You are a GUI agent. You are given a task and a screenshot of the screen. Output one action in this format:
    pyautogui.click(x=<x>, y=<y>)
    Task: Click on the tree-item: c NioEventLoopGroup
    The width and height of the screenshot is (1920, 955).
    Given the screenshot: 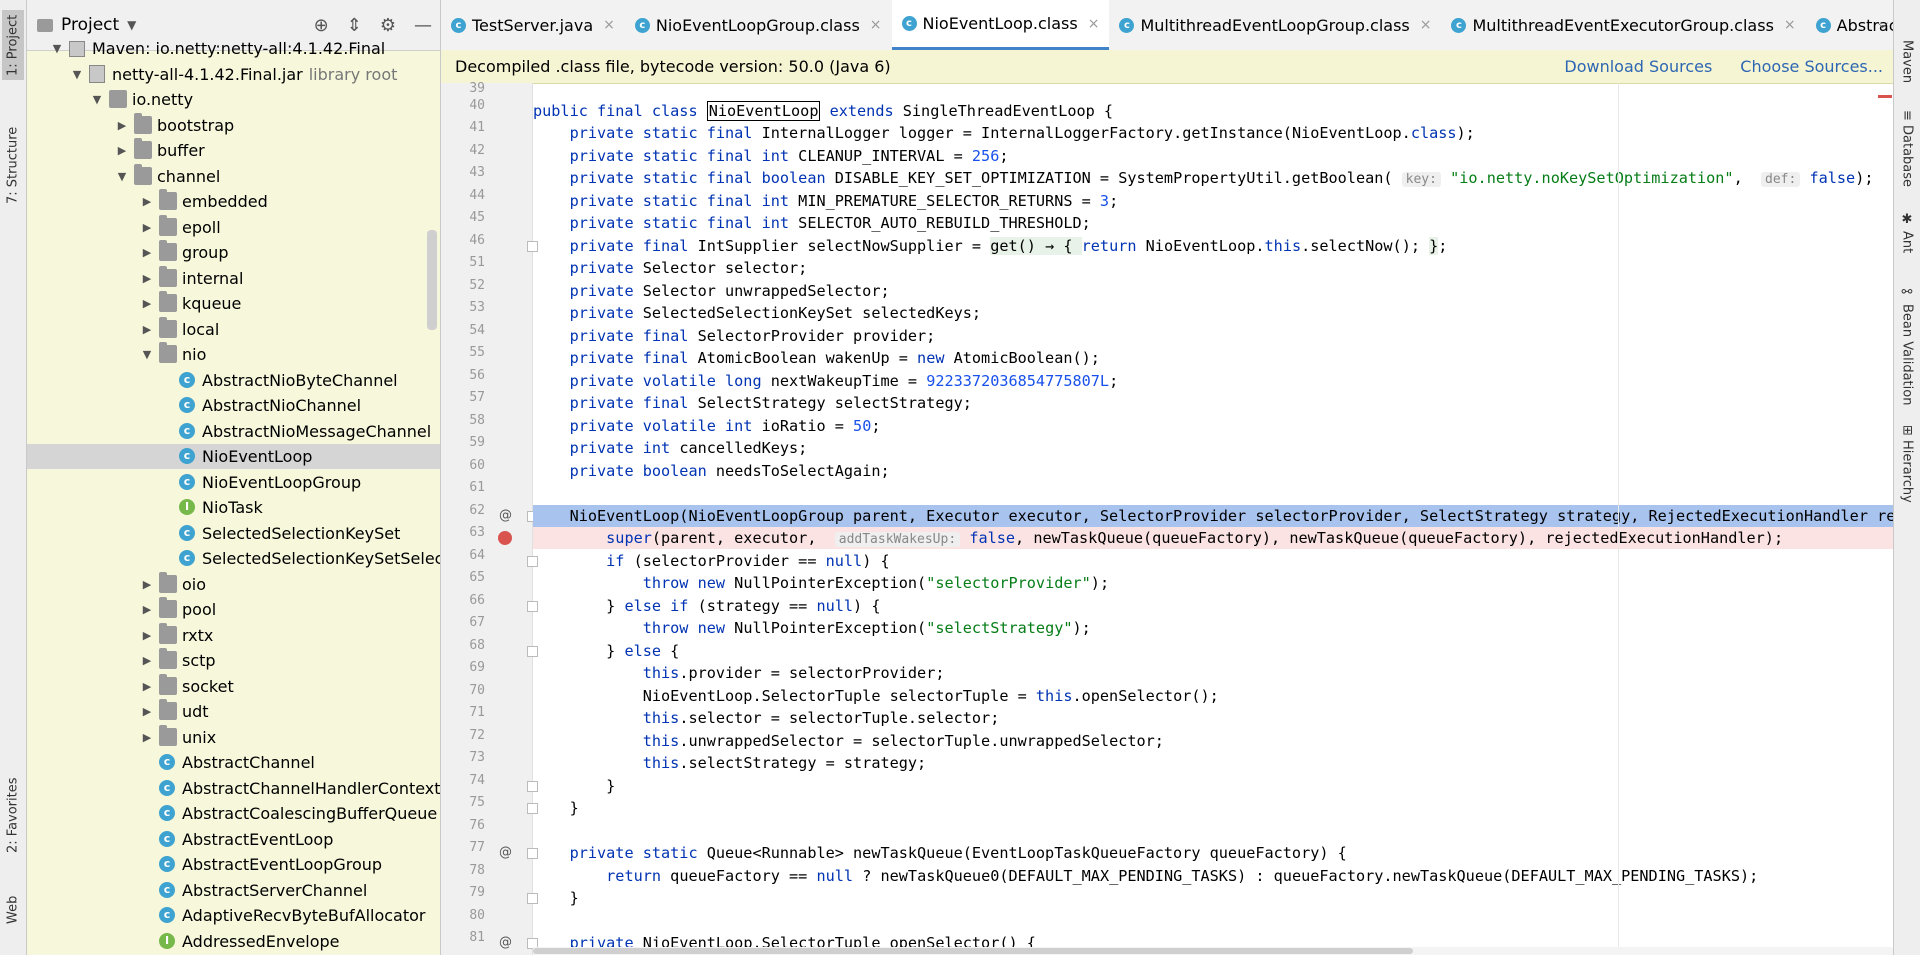 What is the action you would take?
    pyautogui.click(x=233, y=482)
    